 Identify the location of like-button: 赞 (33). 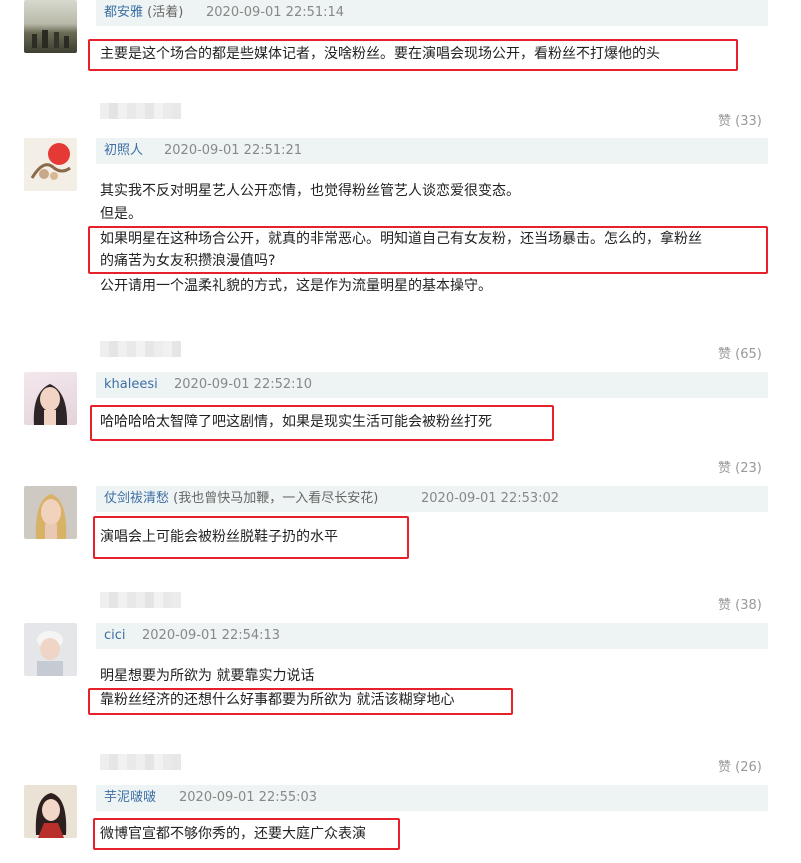
(740, 119).